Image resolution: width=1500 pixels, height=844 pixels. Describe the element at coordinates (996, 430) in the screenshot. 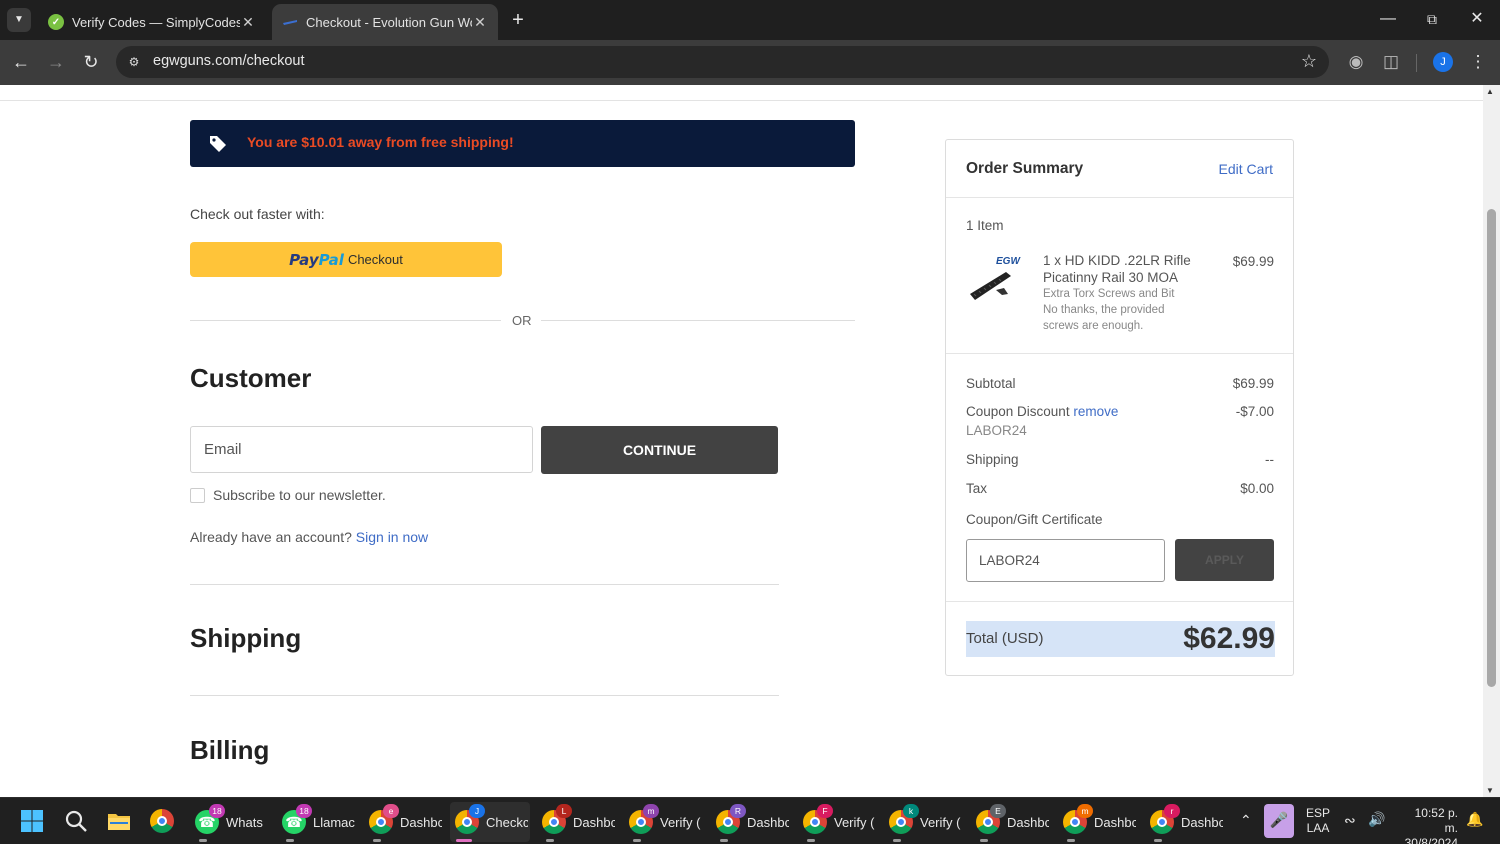

I see `applied-coupon-code: LABOR24` at that location.